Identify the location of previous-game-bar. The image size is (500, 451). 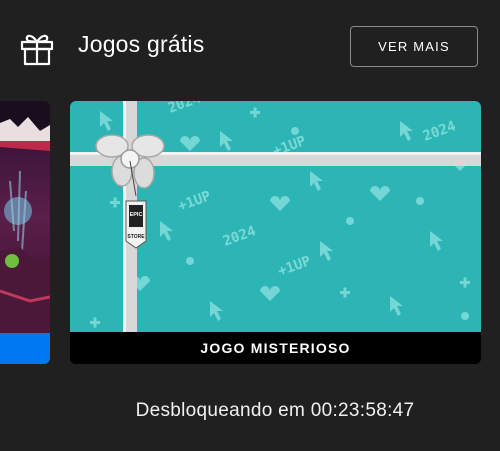
(25, 348).